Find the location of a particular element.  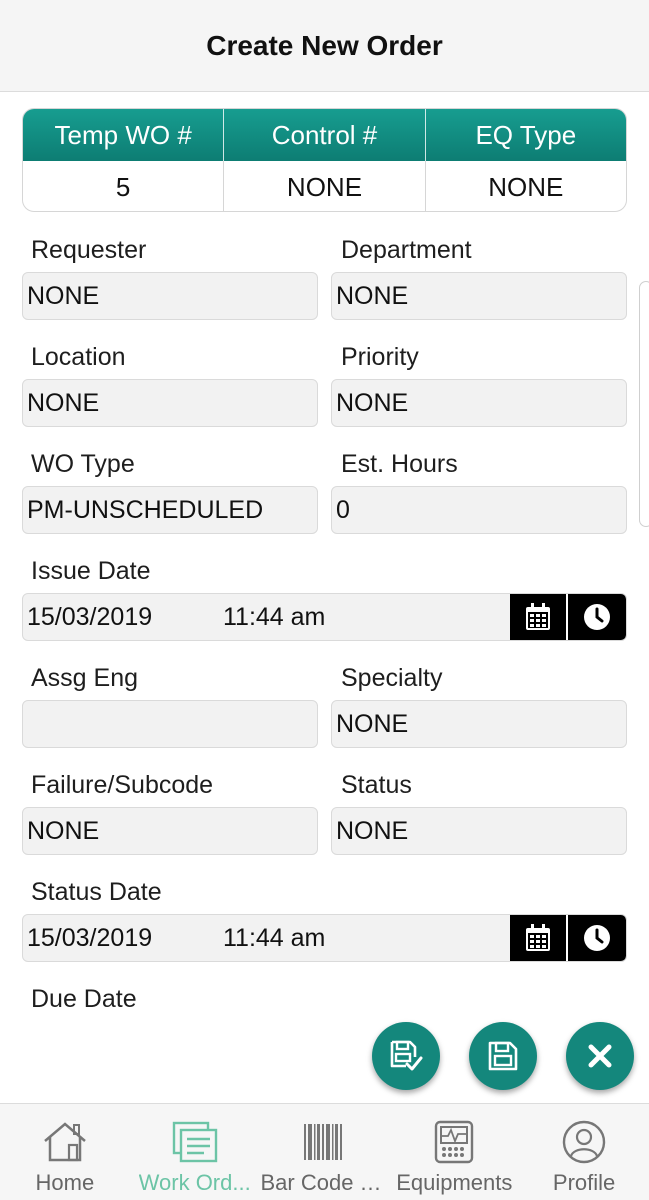

specialty-label: Specialty is located at coordinates (392, 678).